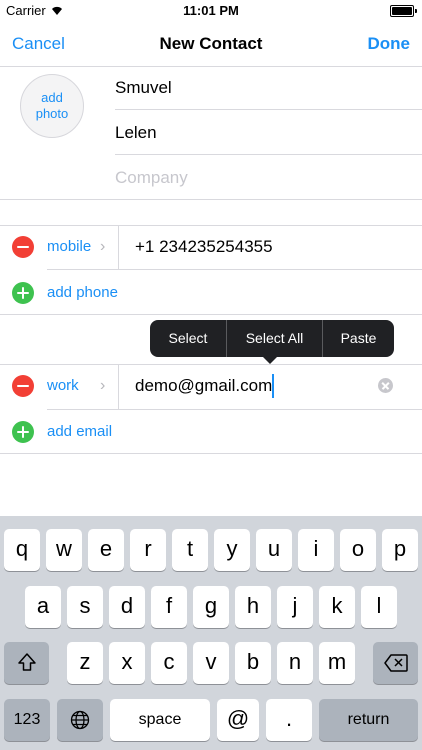  What do you see at coordinates (169, 607) in the screenshot?
I see `key-f: f` at bounding box center [169, 607].